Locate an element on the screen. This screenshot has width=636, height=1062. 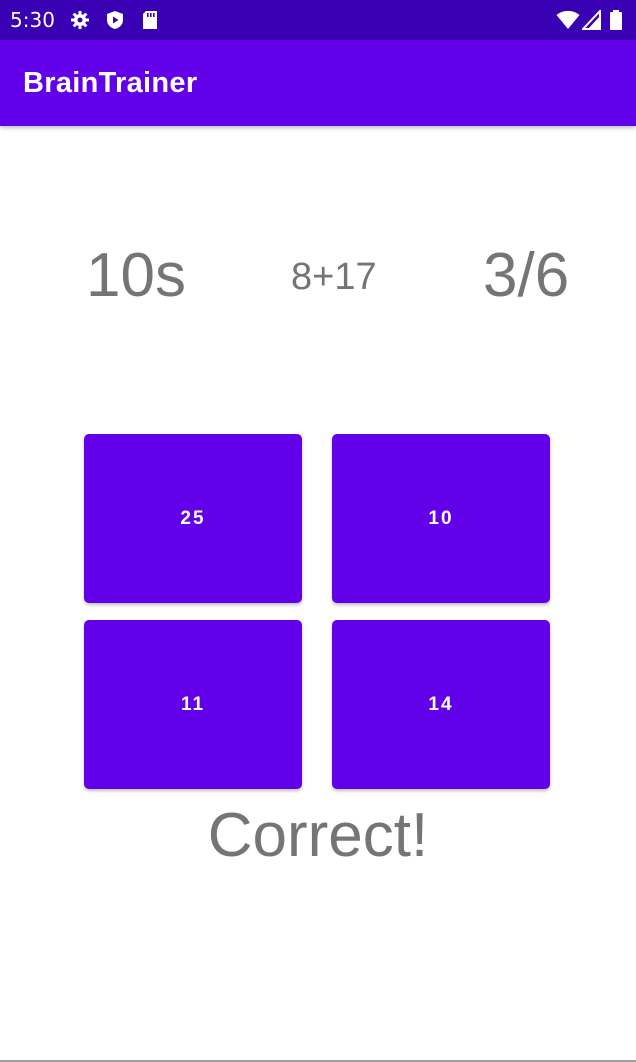
status-time: 5:30 is located at coordinates (32, 20).